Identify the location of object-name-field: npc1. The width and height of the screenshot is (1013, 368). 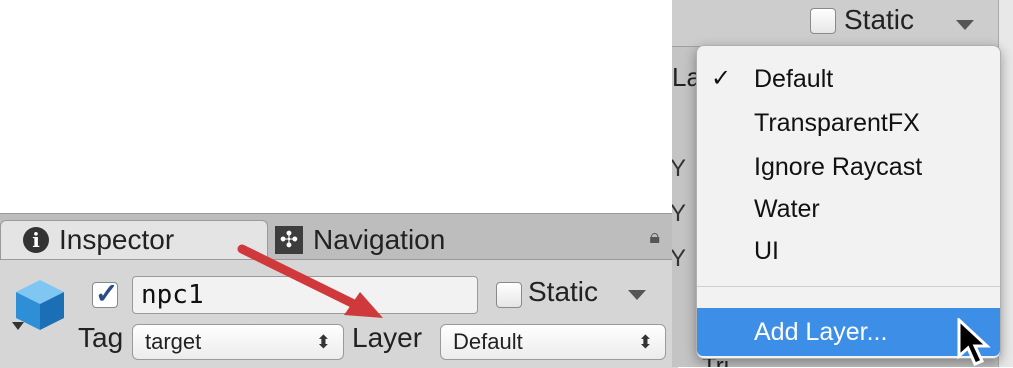
(305, 295).